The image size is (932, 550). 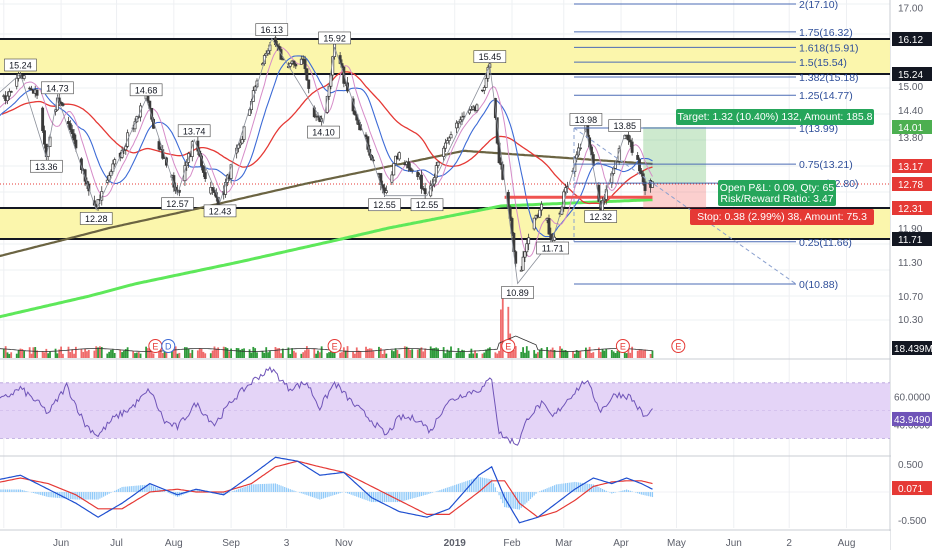 I want to click on fib-level-label: 0(10.88), so click(x=818, y=285).